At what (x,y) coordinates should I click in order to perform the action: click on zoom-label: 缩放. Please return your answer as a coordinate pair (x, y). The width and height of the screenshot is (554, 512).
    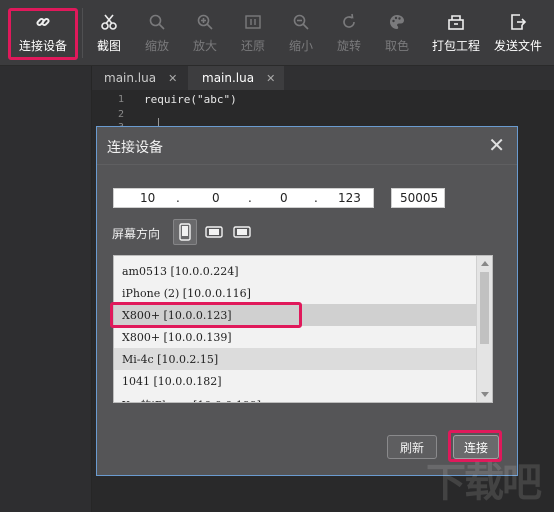
    Looking at the image, I should click on (156, 46).